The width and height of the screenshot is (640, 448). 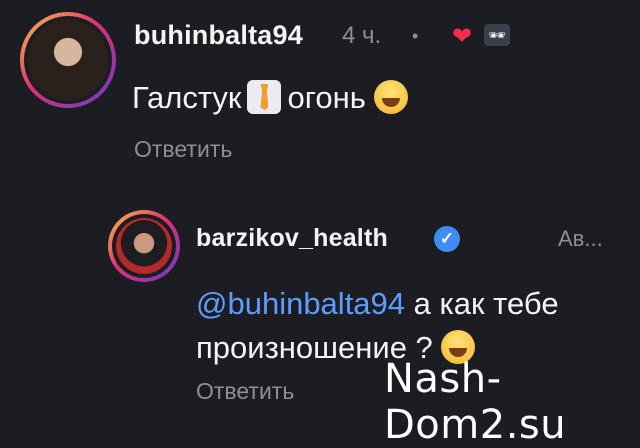 I want to click on commenter-username: buhinbalta94, so click(x=218, y=35).